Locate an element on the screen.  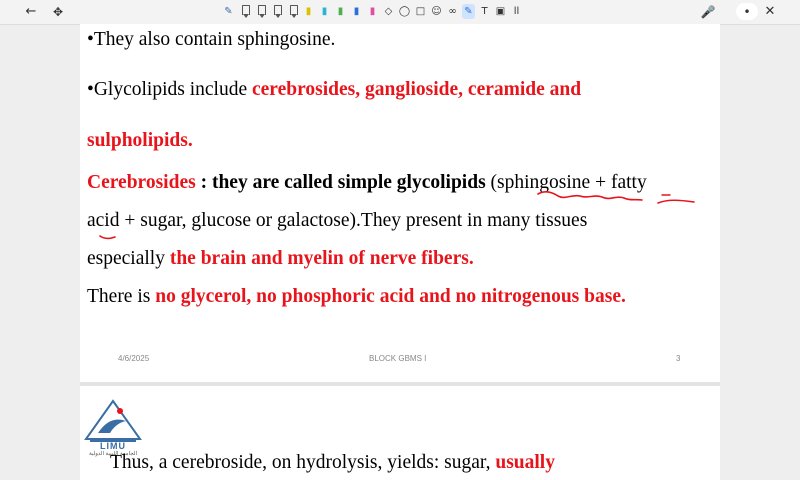
pen-red-icon is located at coordinates (292, 11).